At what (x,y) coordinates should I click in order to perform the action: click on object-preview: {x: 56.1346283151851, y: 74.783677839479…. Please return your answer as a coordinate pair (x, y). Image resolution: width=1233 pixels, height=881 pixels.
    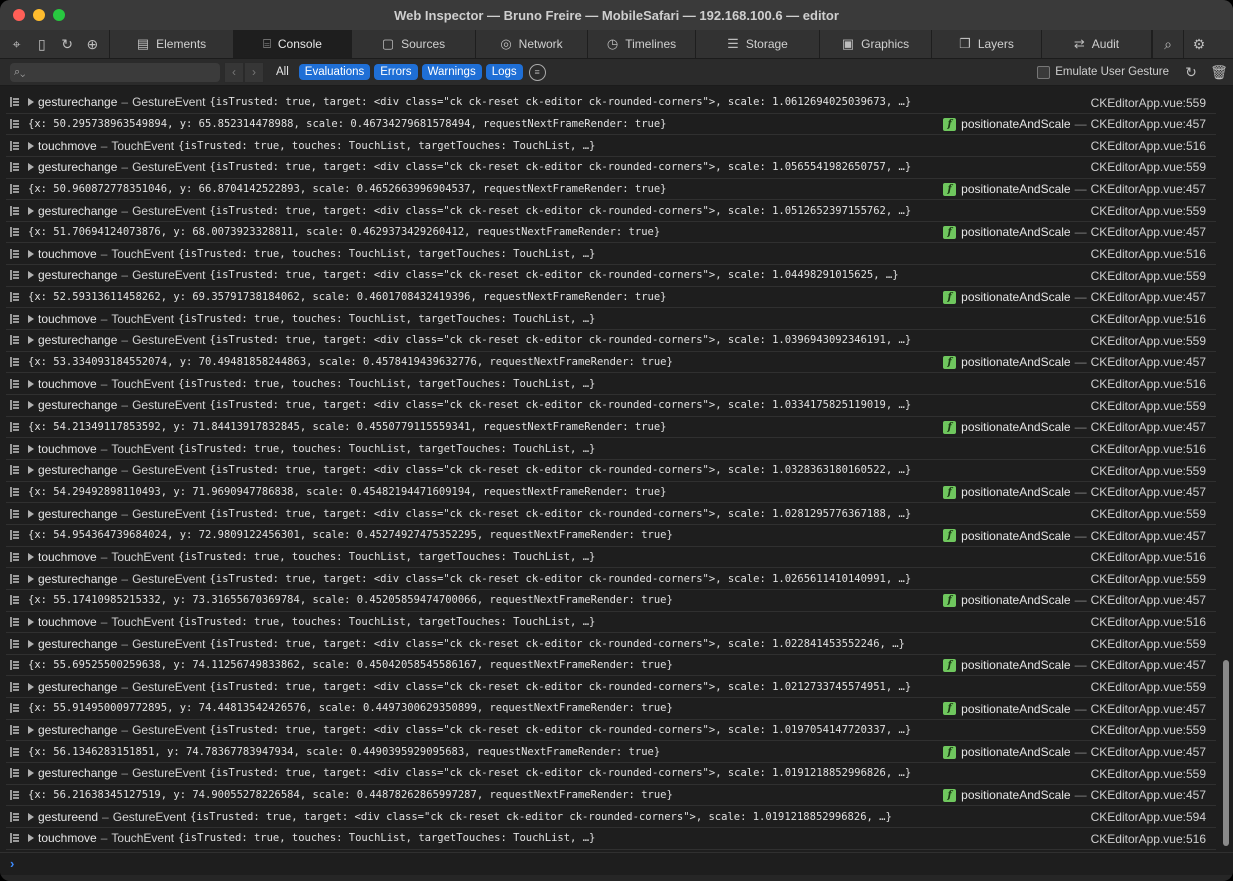
    Looking at the image, I should click on (344, 752).